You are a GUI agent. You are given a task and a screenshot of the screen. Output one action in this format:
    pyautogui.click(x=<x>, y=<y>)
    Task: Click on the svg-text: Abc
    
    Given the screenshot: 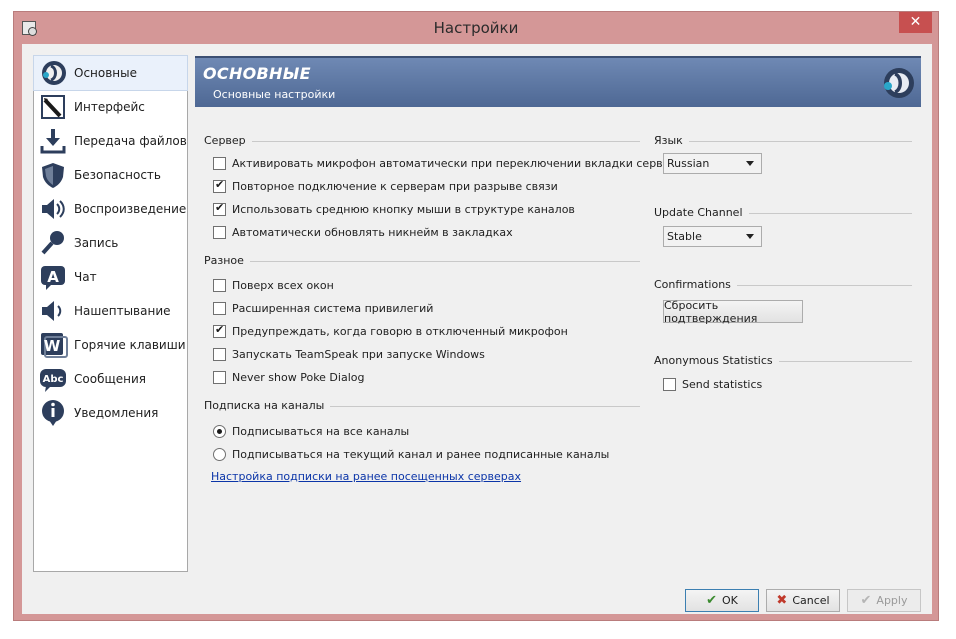 What is the action you would take?
    pyautogui.click(x=53, y=379)
    